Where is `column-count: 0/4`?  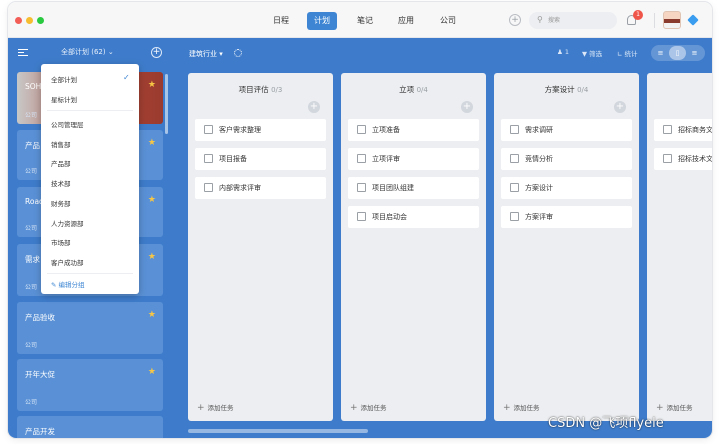
column-count: 0/4 is located at coordinates (583, 90).